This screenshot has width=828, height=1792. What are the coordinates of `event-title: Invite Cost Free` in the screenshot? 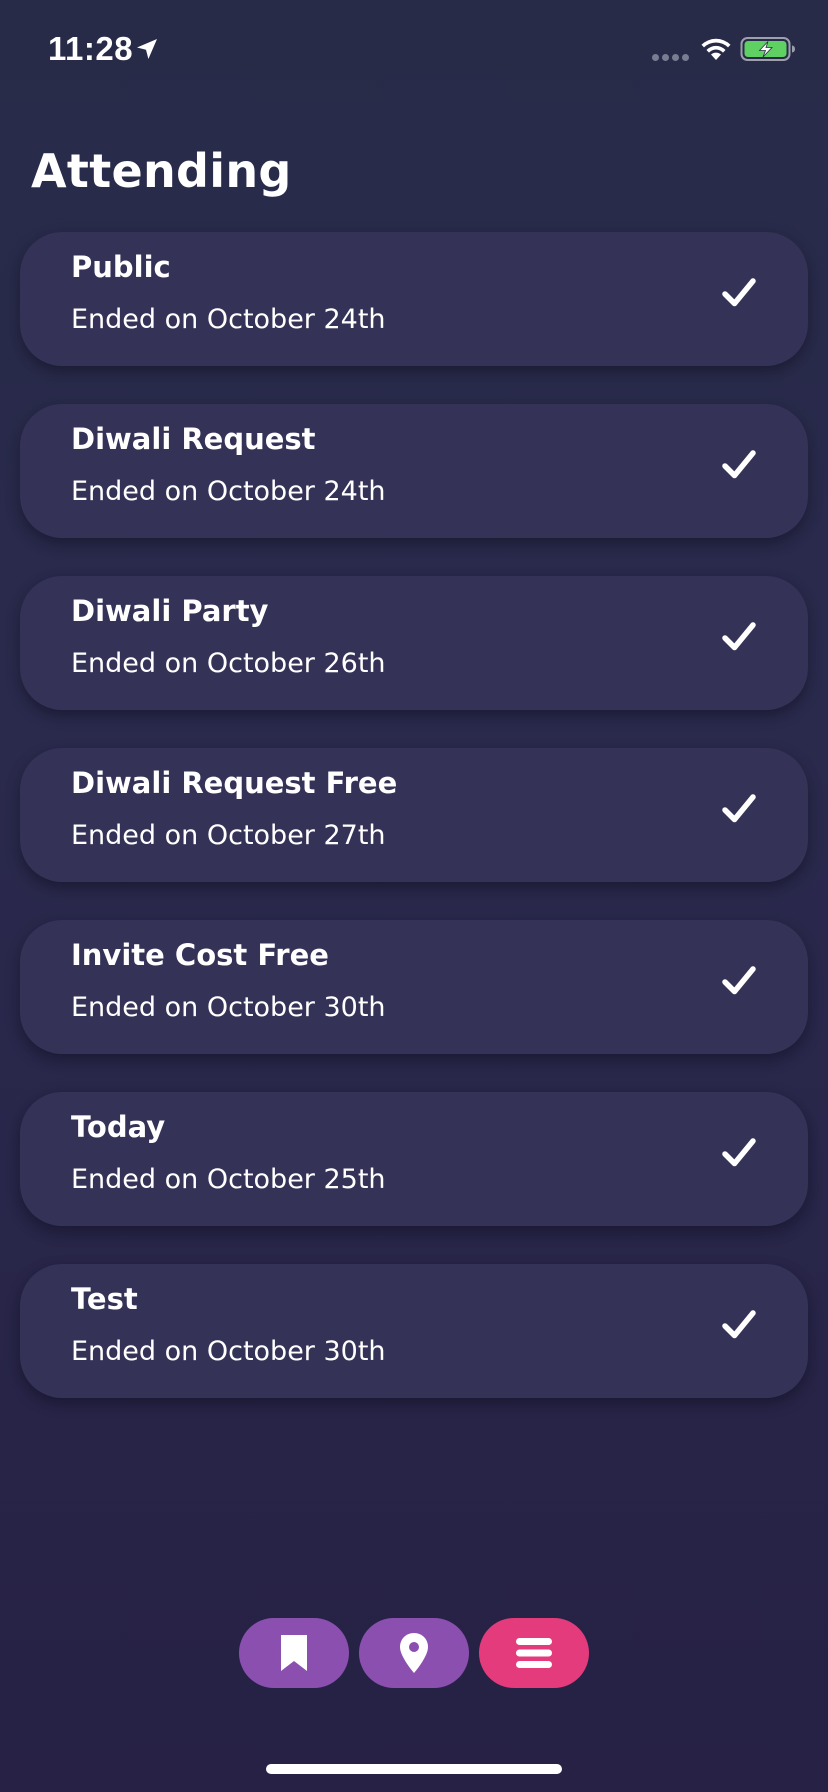 It's located at (200, 955).